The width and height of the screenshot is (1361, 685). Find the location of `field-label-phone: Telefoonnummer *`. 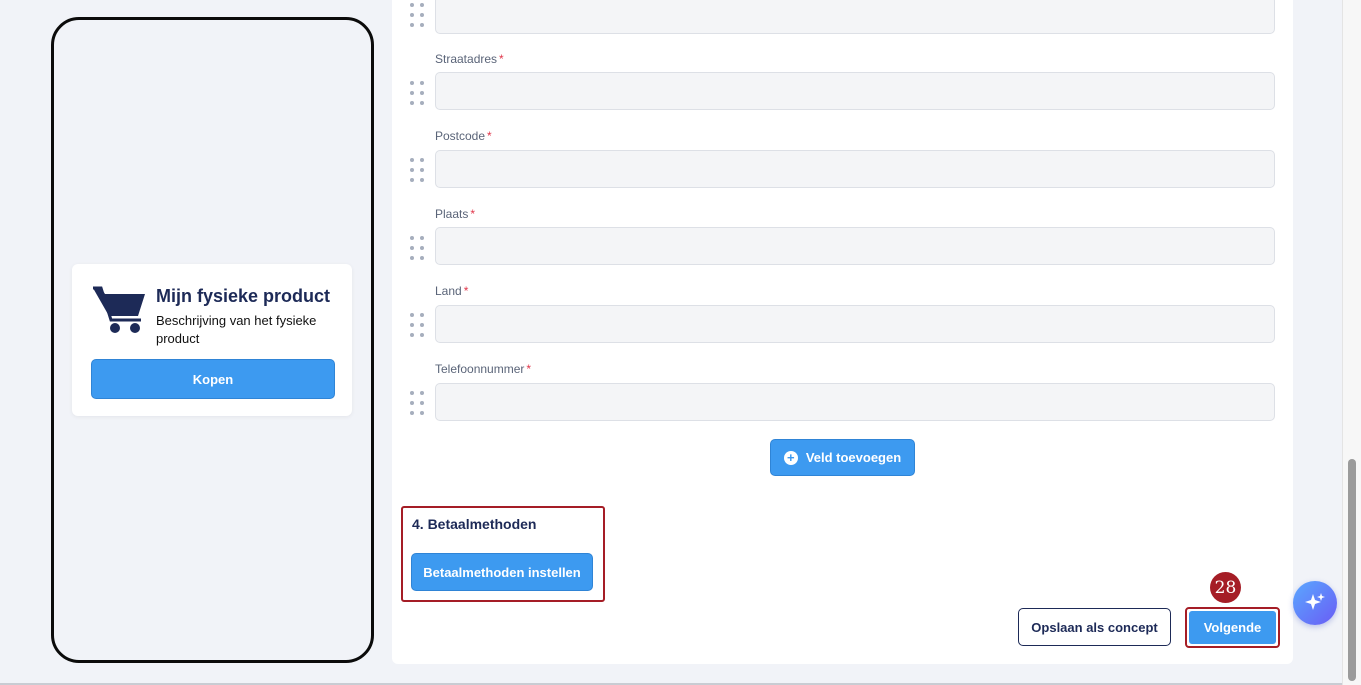

field-label-phone: Telefoonnummer * is located at coordinates (483, 369).